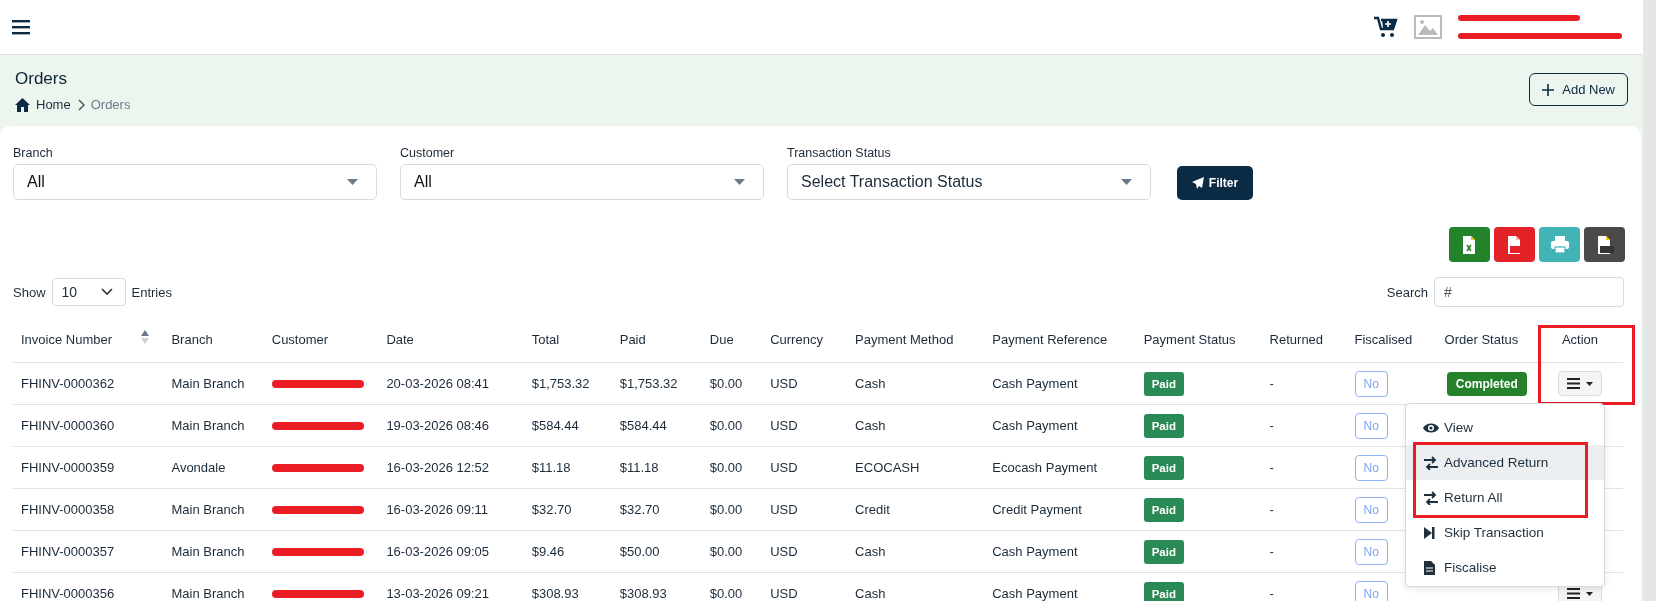 The width and height of the screenshot is (1656, 601). I want to click on search-field: #, so click(1529, 292).